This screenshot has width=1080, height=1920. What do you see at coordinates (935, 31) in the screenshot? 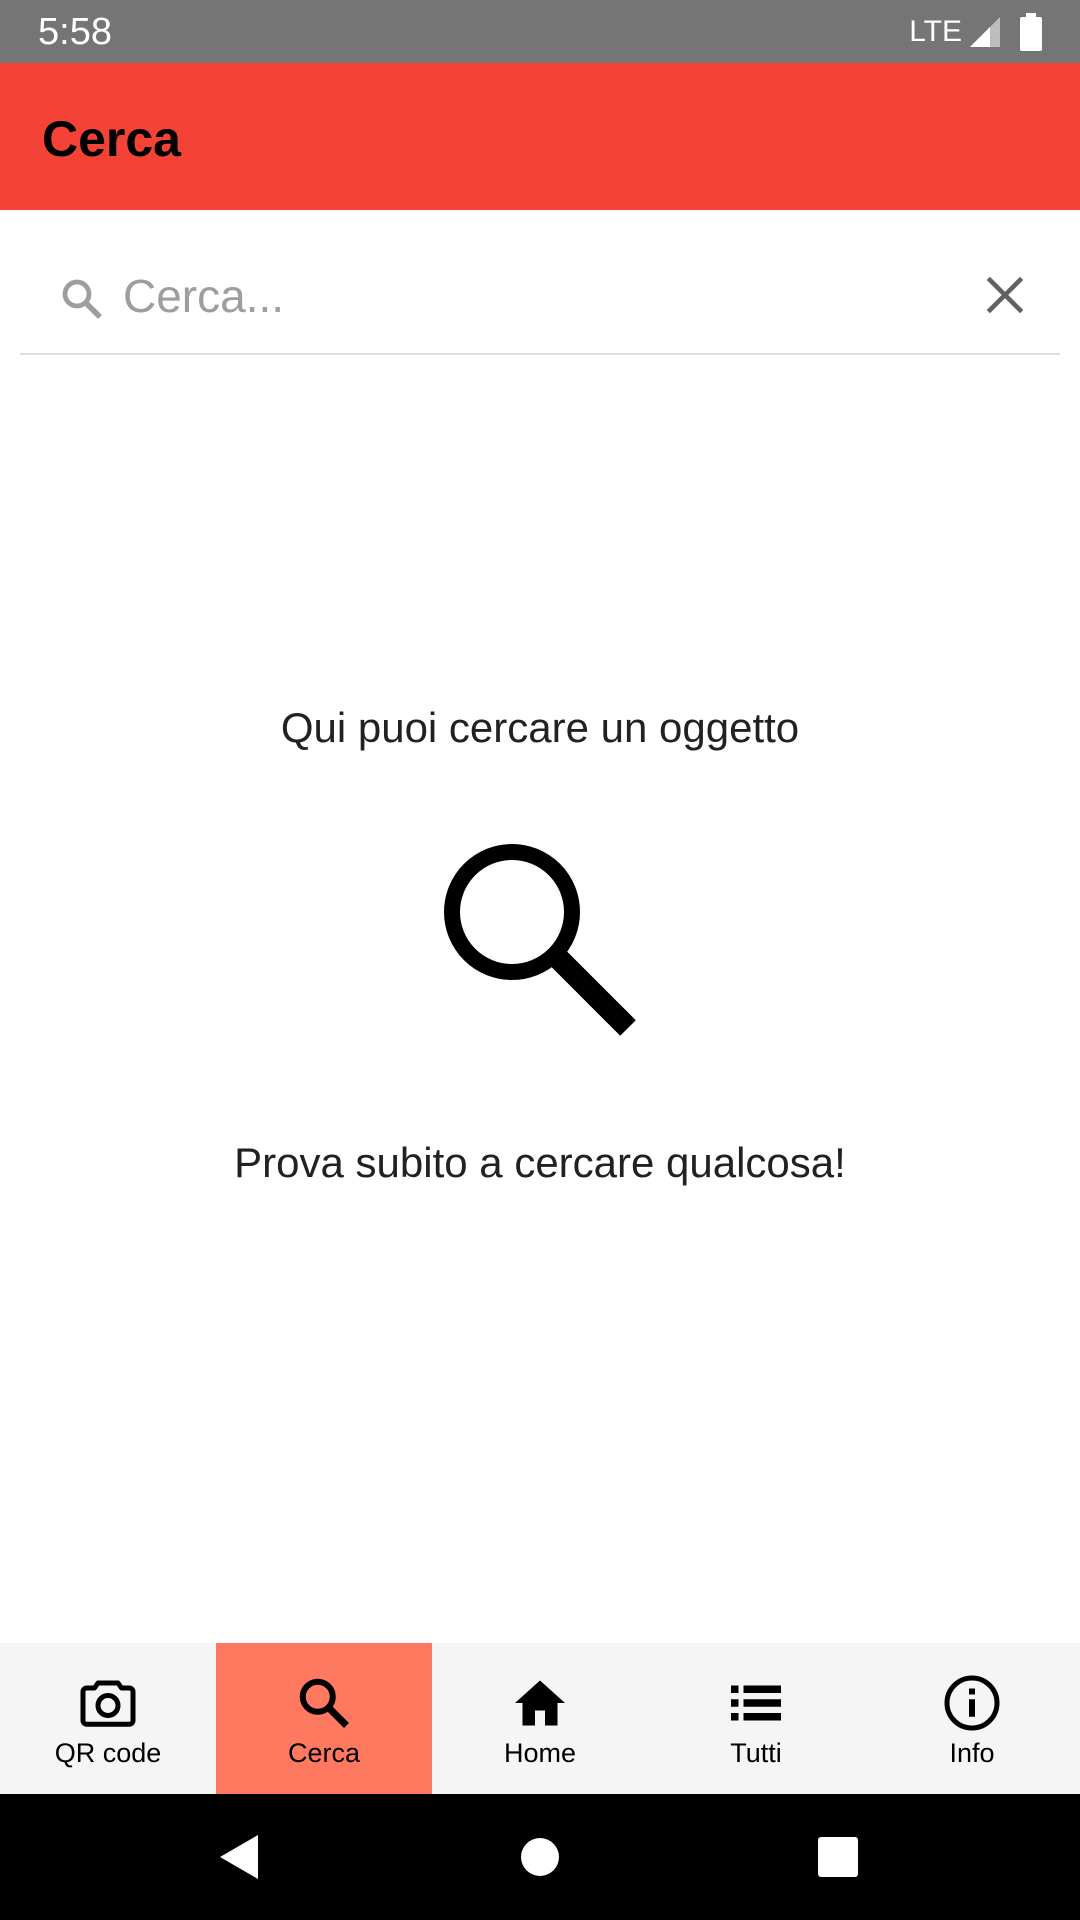
I see `network-type: LTE` at bounding box center [935, 31].